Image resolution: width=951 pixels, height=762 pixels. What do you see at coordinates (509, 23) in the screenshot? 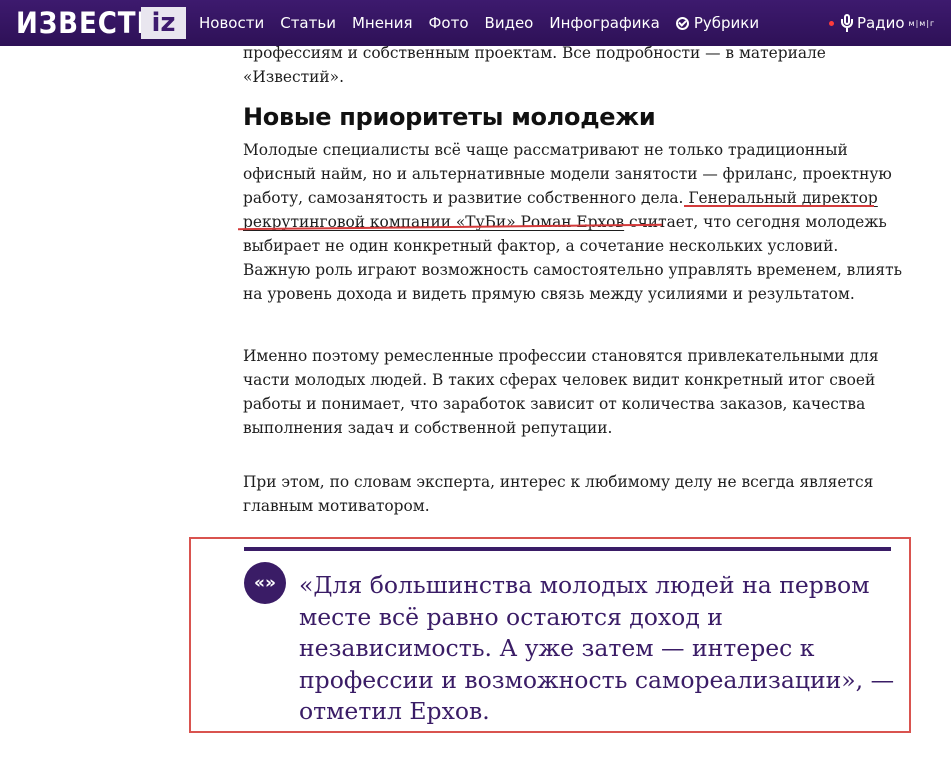
I see `nav-item-video: Видео` at bounding box center [509, 23].